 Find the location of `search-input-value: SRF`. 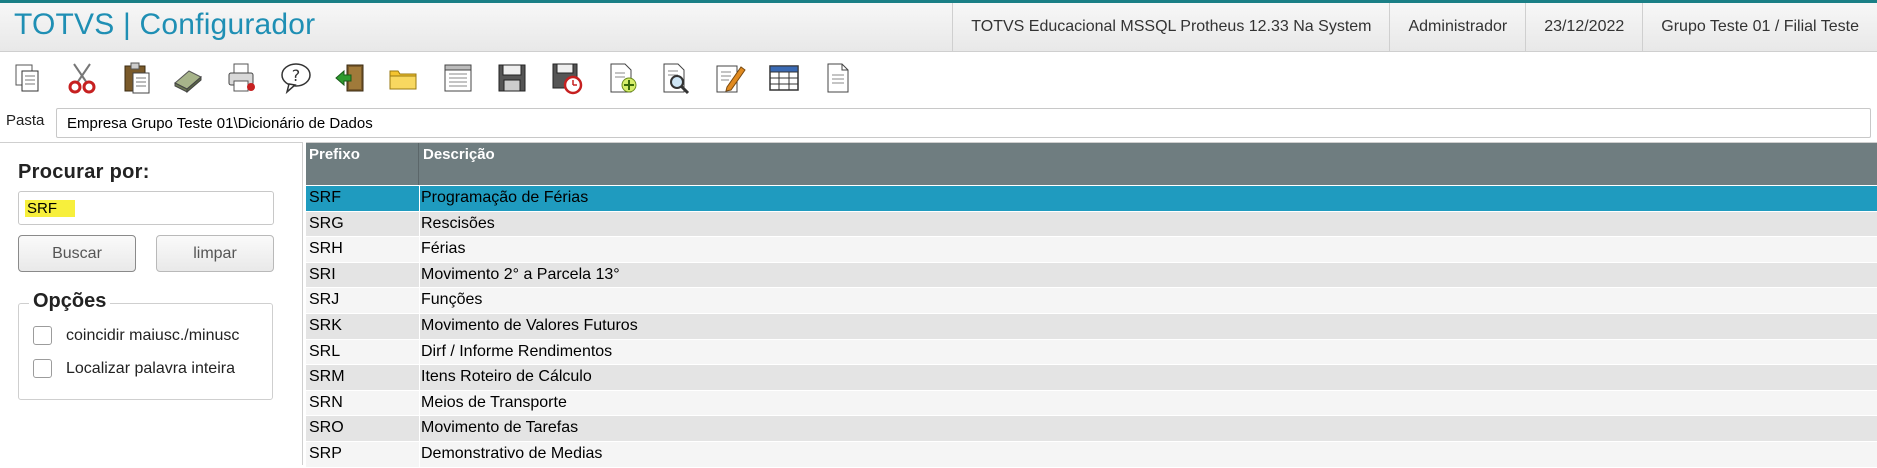

search-input-value: SRF is located at coordinates (50, 208).